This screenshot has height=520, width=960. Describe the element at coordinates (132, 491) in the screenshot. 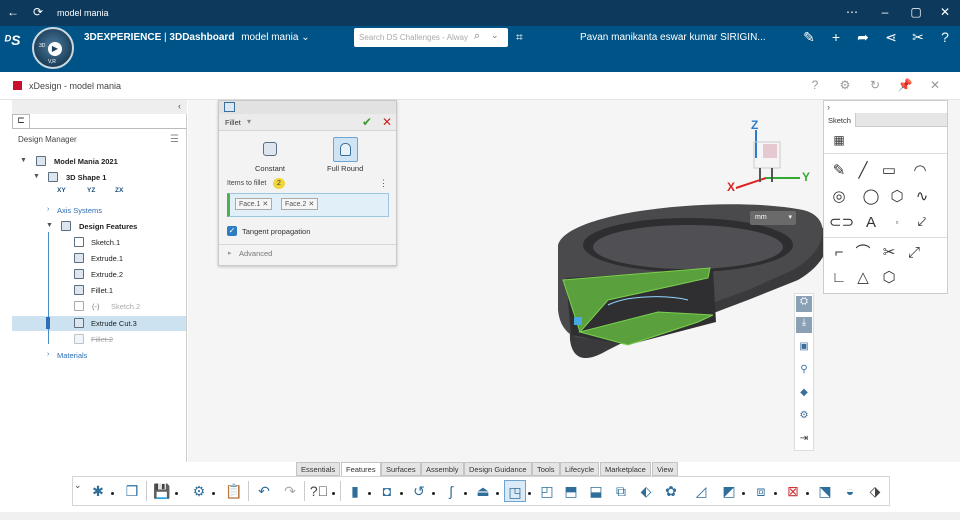

I see `open-icon: ❒` at that location.